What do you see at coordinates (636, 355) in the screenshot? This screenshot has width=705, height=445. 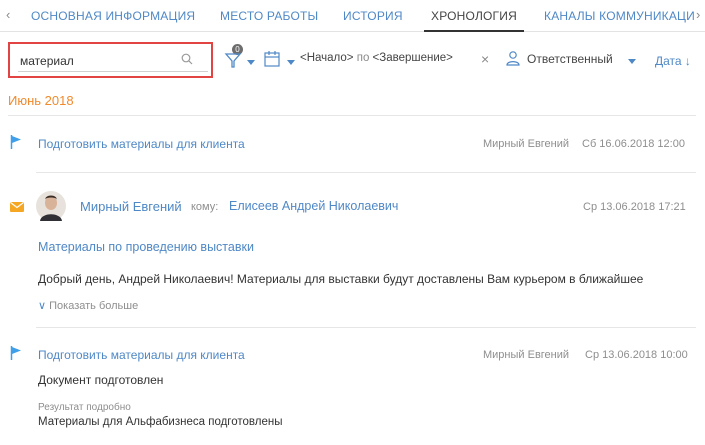 I see `task-date: Ср 13.06.2018 10:00` at bounding box center [636, 355].